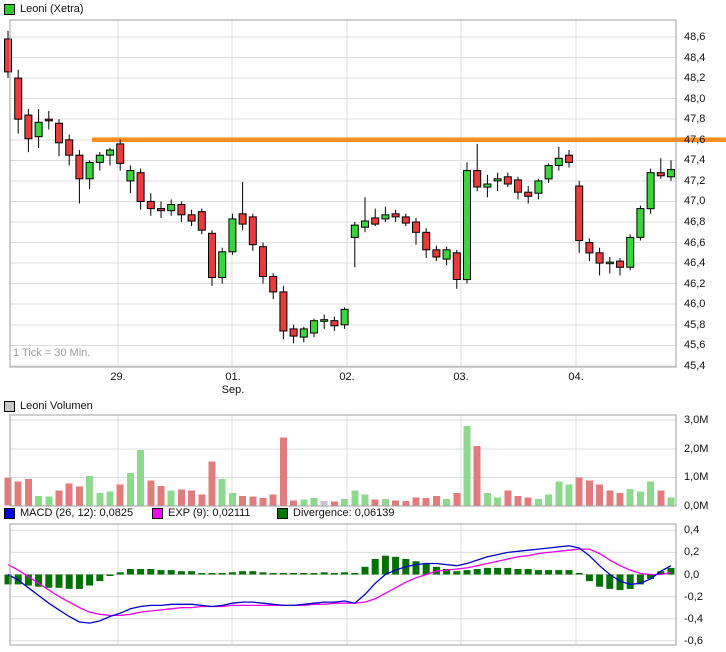 This screenshot has width=726, height=652. I want to click on volume-legend: Leoni Volumen, so click(48, 406).